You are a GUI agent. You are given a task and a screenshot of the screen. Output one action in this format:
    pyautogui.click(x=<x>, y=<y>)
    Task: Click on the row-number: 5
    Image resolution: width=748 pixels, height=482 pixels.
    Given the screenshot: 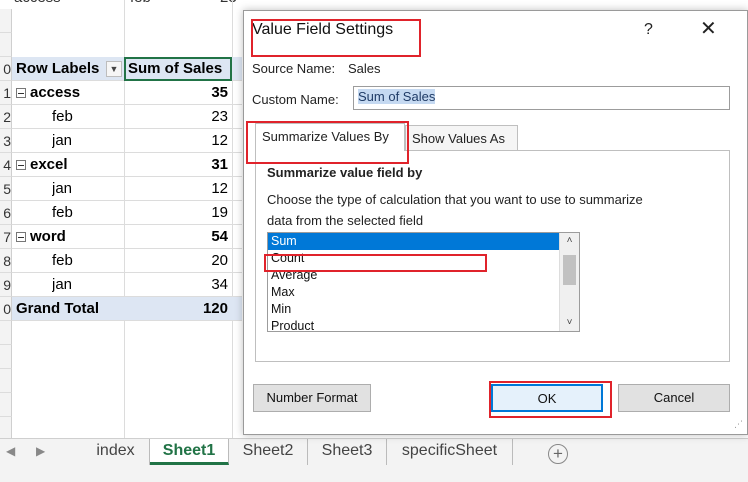 What is the action you would take?
    pyautogui.click(x=6, y=189)
    